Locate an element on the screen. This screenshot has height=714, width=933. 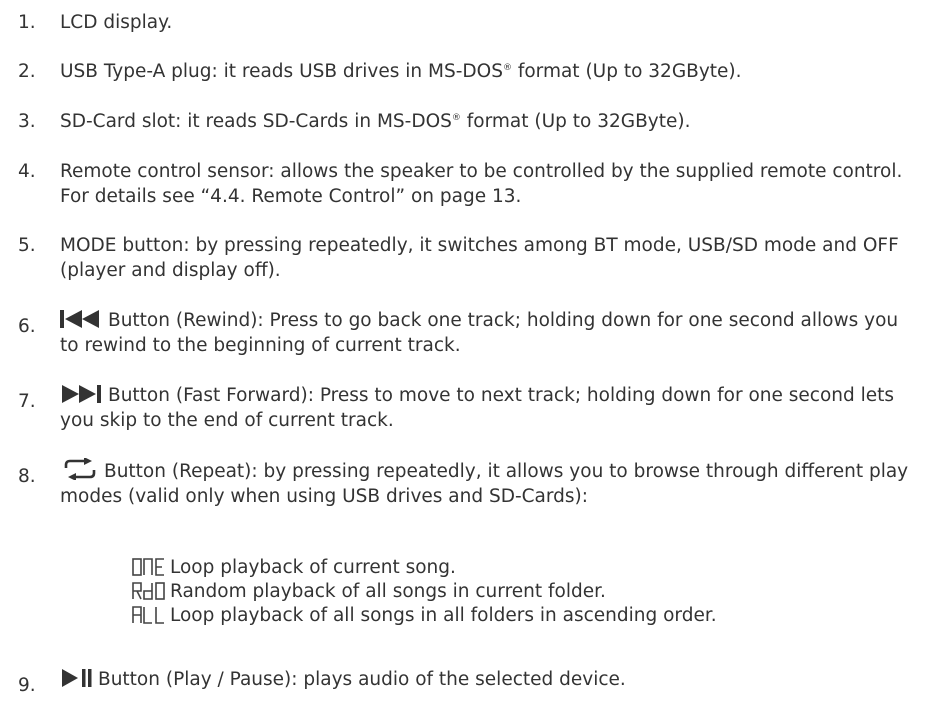
item-text: LCD display. is located at coordinates (116, 22).